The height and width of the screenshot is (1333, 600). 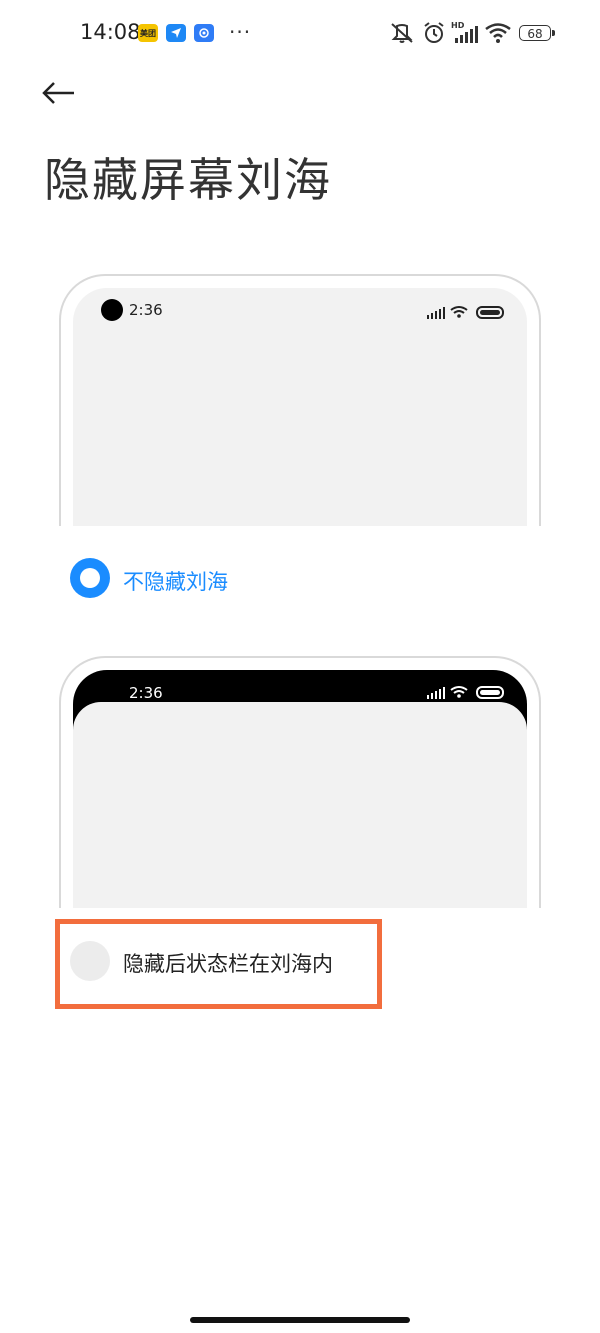 What do you see at coordinates (148, 33) in the screenshot?
I see `meituan-icon: 美团` at bounding box center [148, 33].